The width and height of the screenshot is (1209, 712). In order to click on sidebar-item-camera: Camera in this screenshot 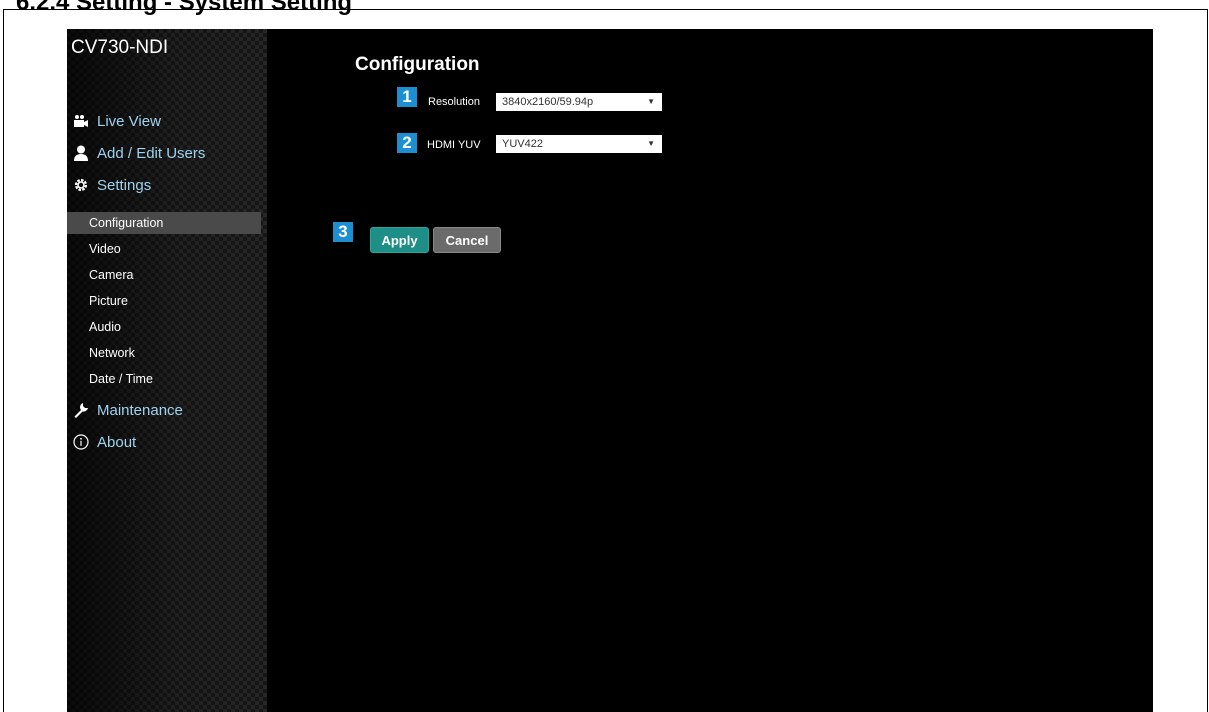, I will do `click(164, 275)`.